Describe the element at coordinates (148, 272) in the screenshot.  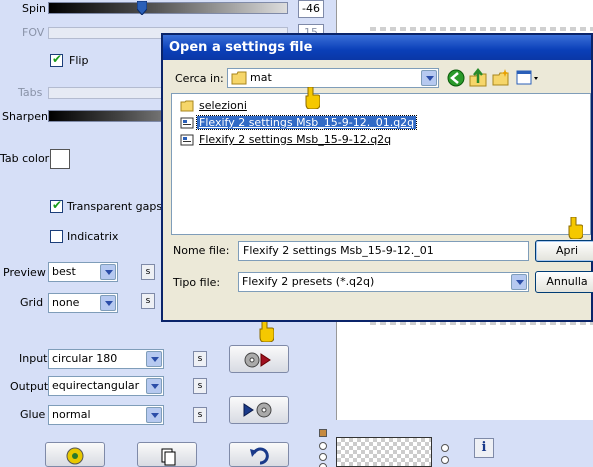
I see `preview-s-button: s` at that location.